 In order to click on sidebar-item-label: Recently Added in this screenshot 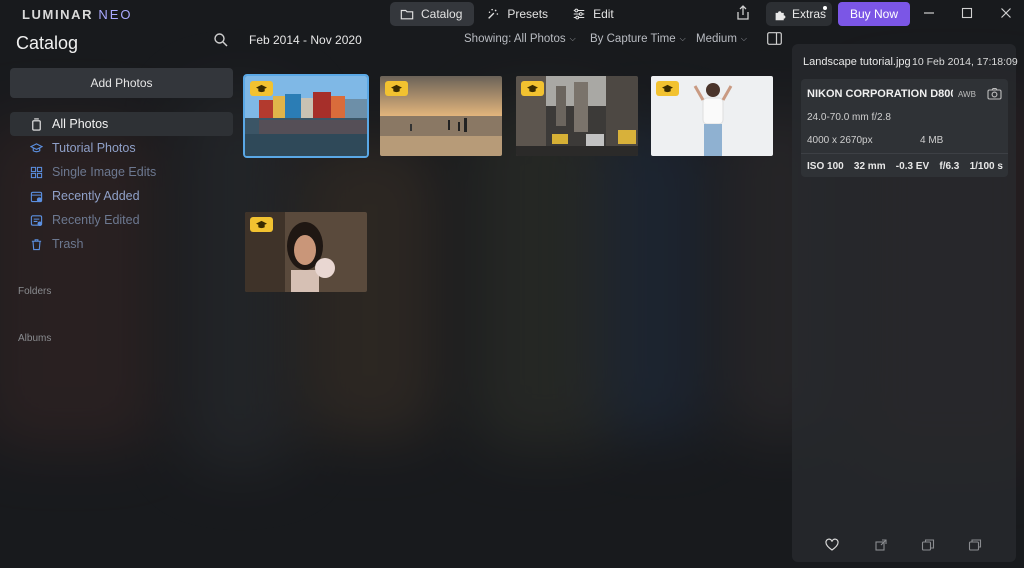, I will do `click(96, 196)`.